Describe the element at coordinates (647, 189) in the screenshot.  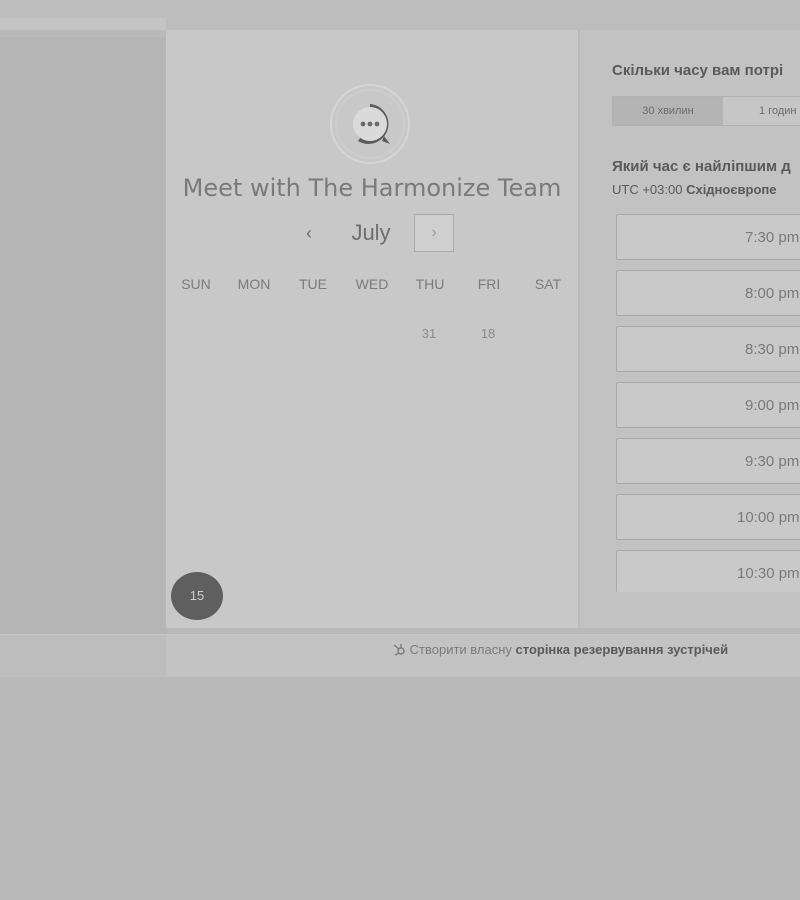
I see `timezone-offset: UTC +03:00` at that location.